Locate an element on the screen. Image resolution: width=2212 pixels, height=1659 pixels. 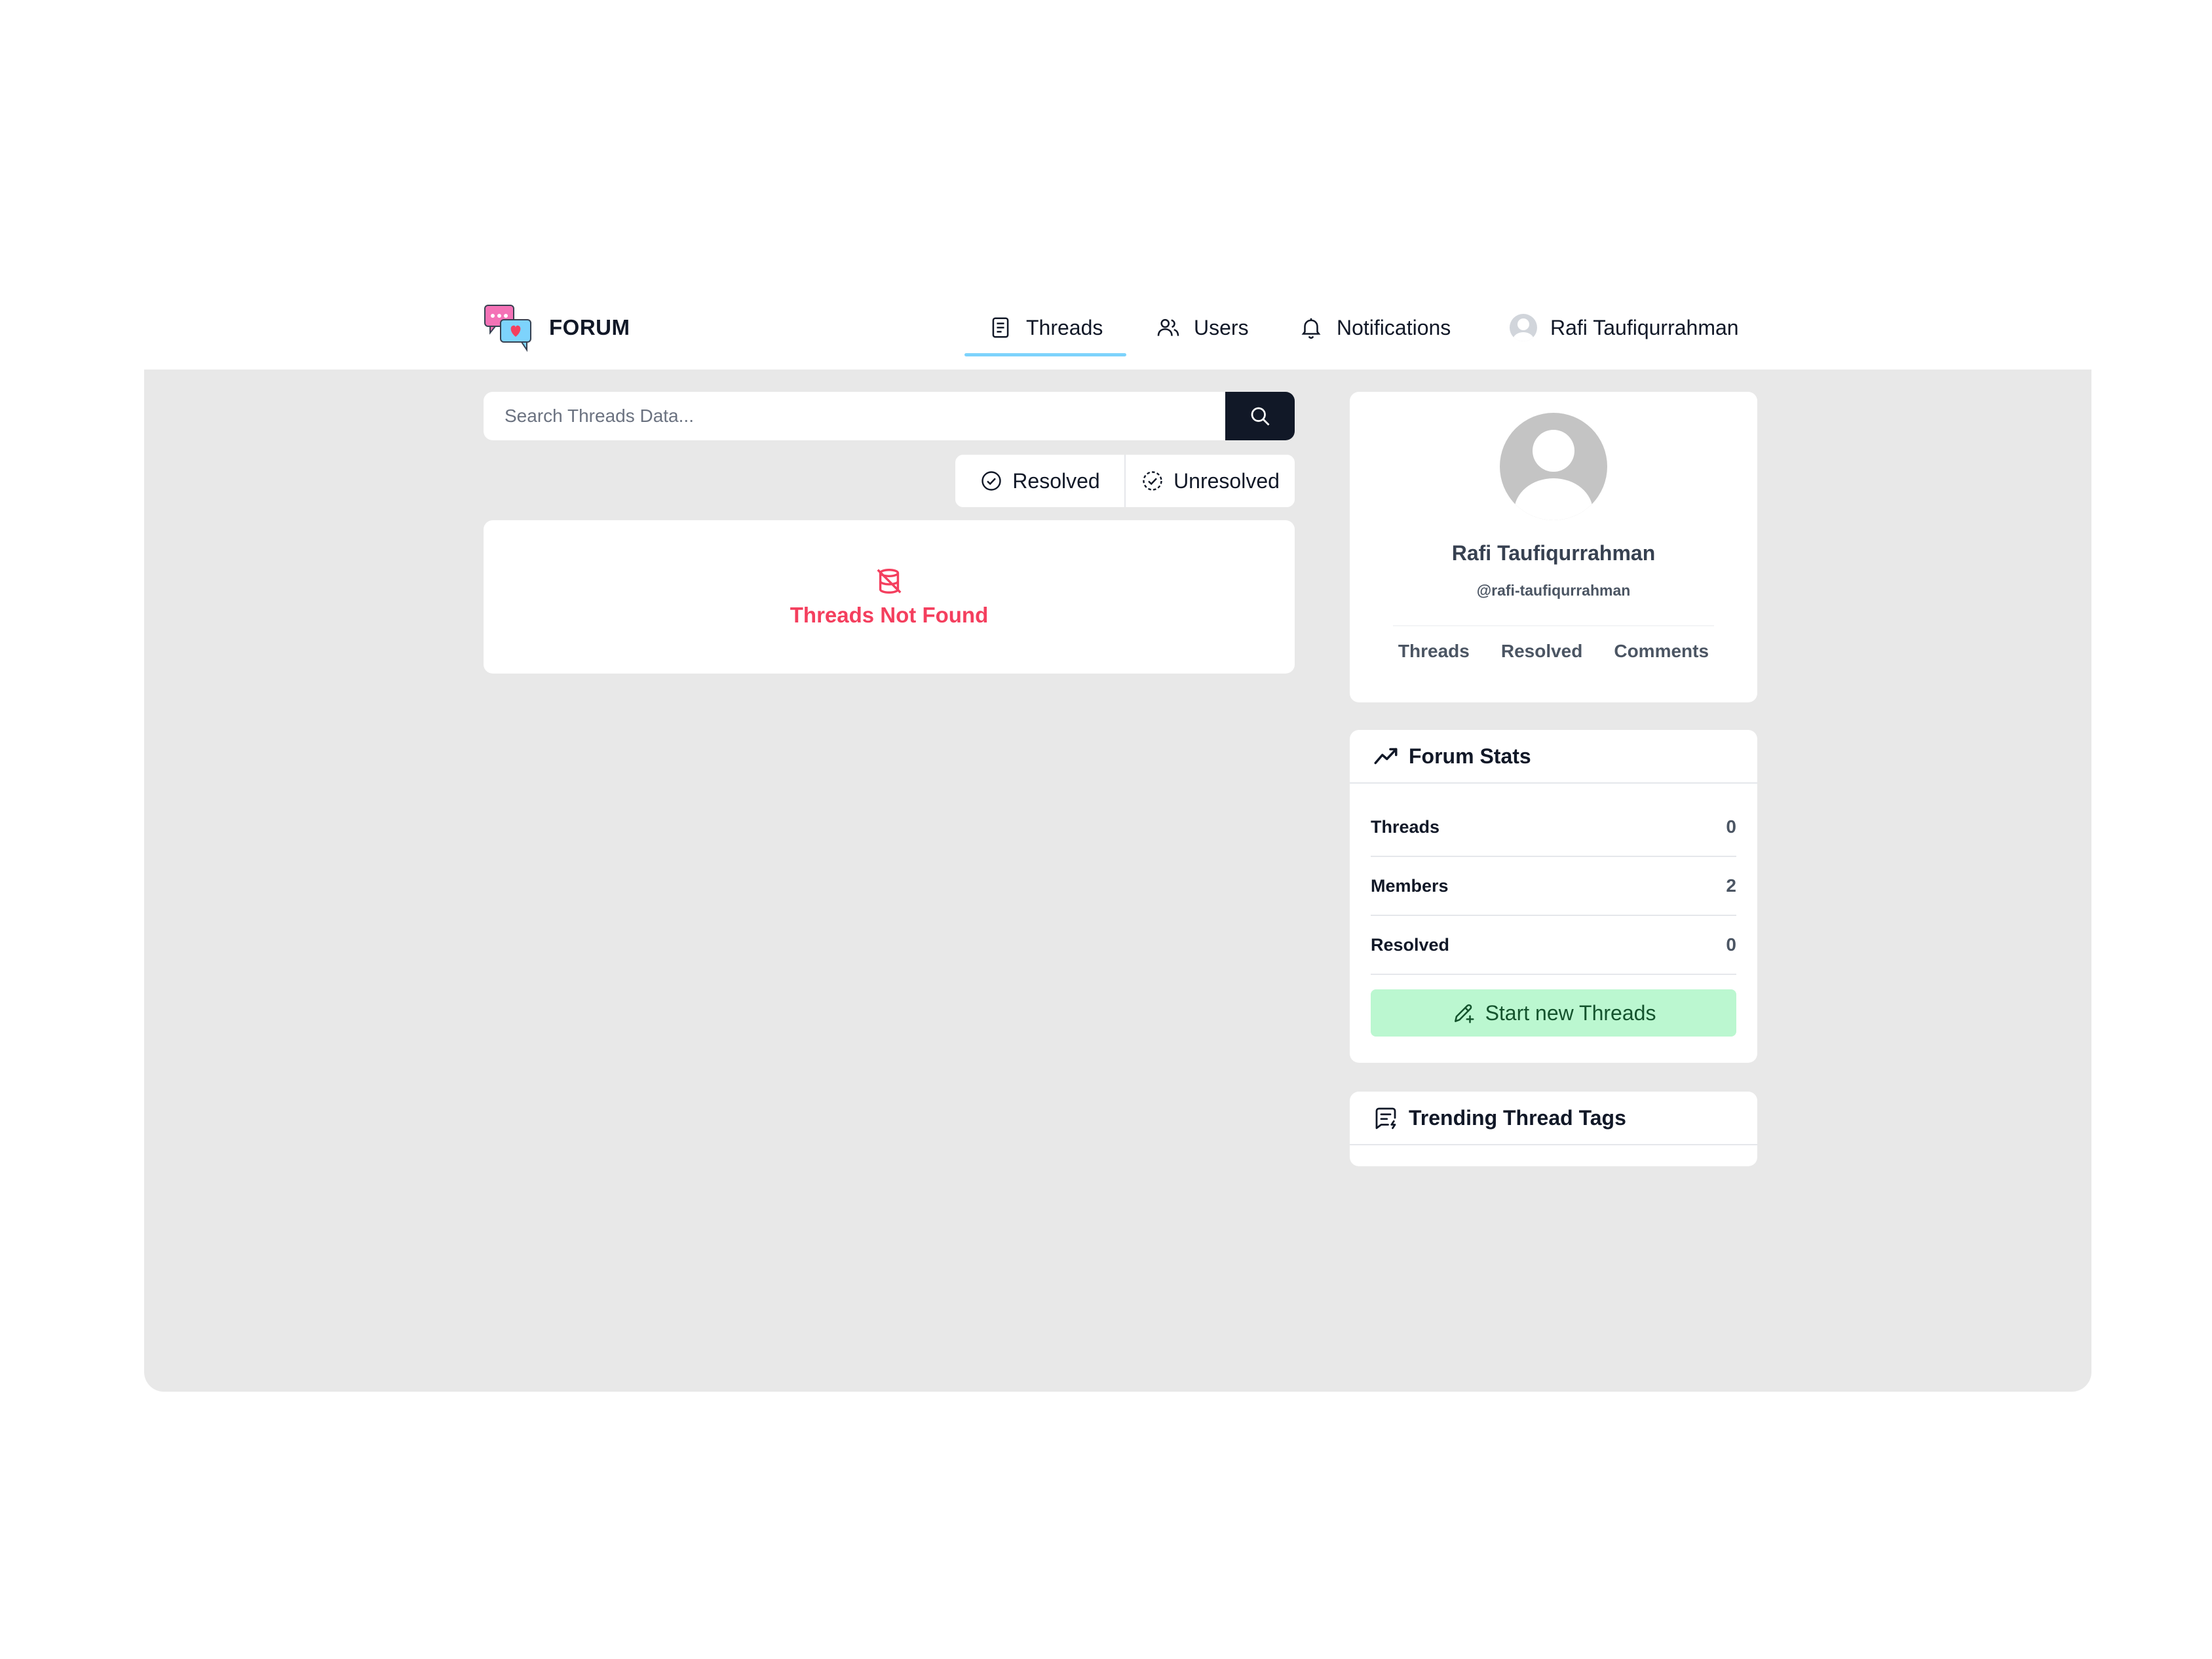
stat-label: Threads is located at coordinates (1406, 827).